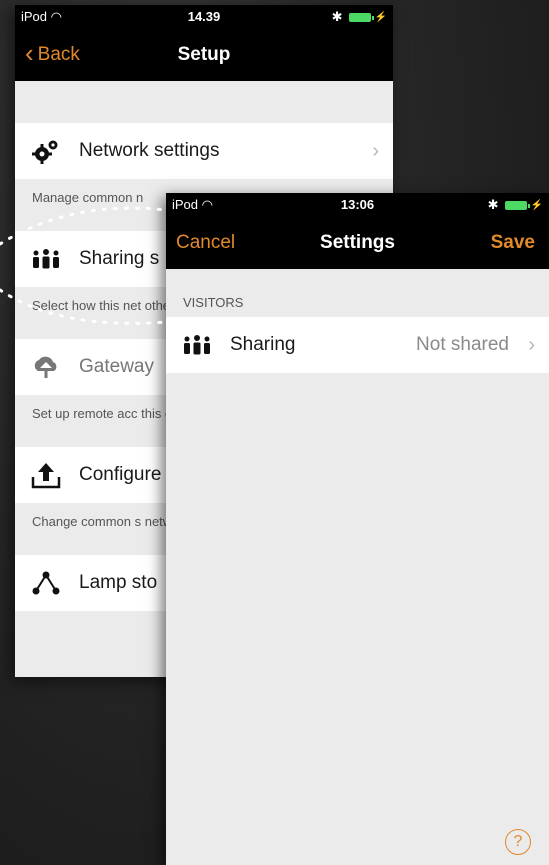 The image size is (549, 865). What do you see at coordinates (46, 583) in the screenshot?
I see `network-nodes-icon` at bounding box center [46, 583].